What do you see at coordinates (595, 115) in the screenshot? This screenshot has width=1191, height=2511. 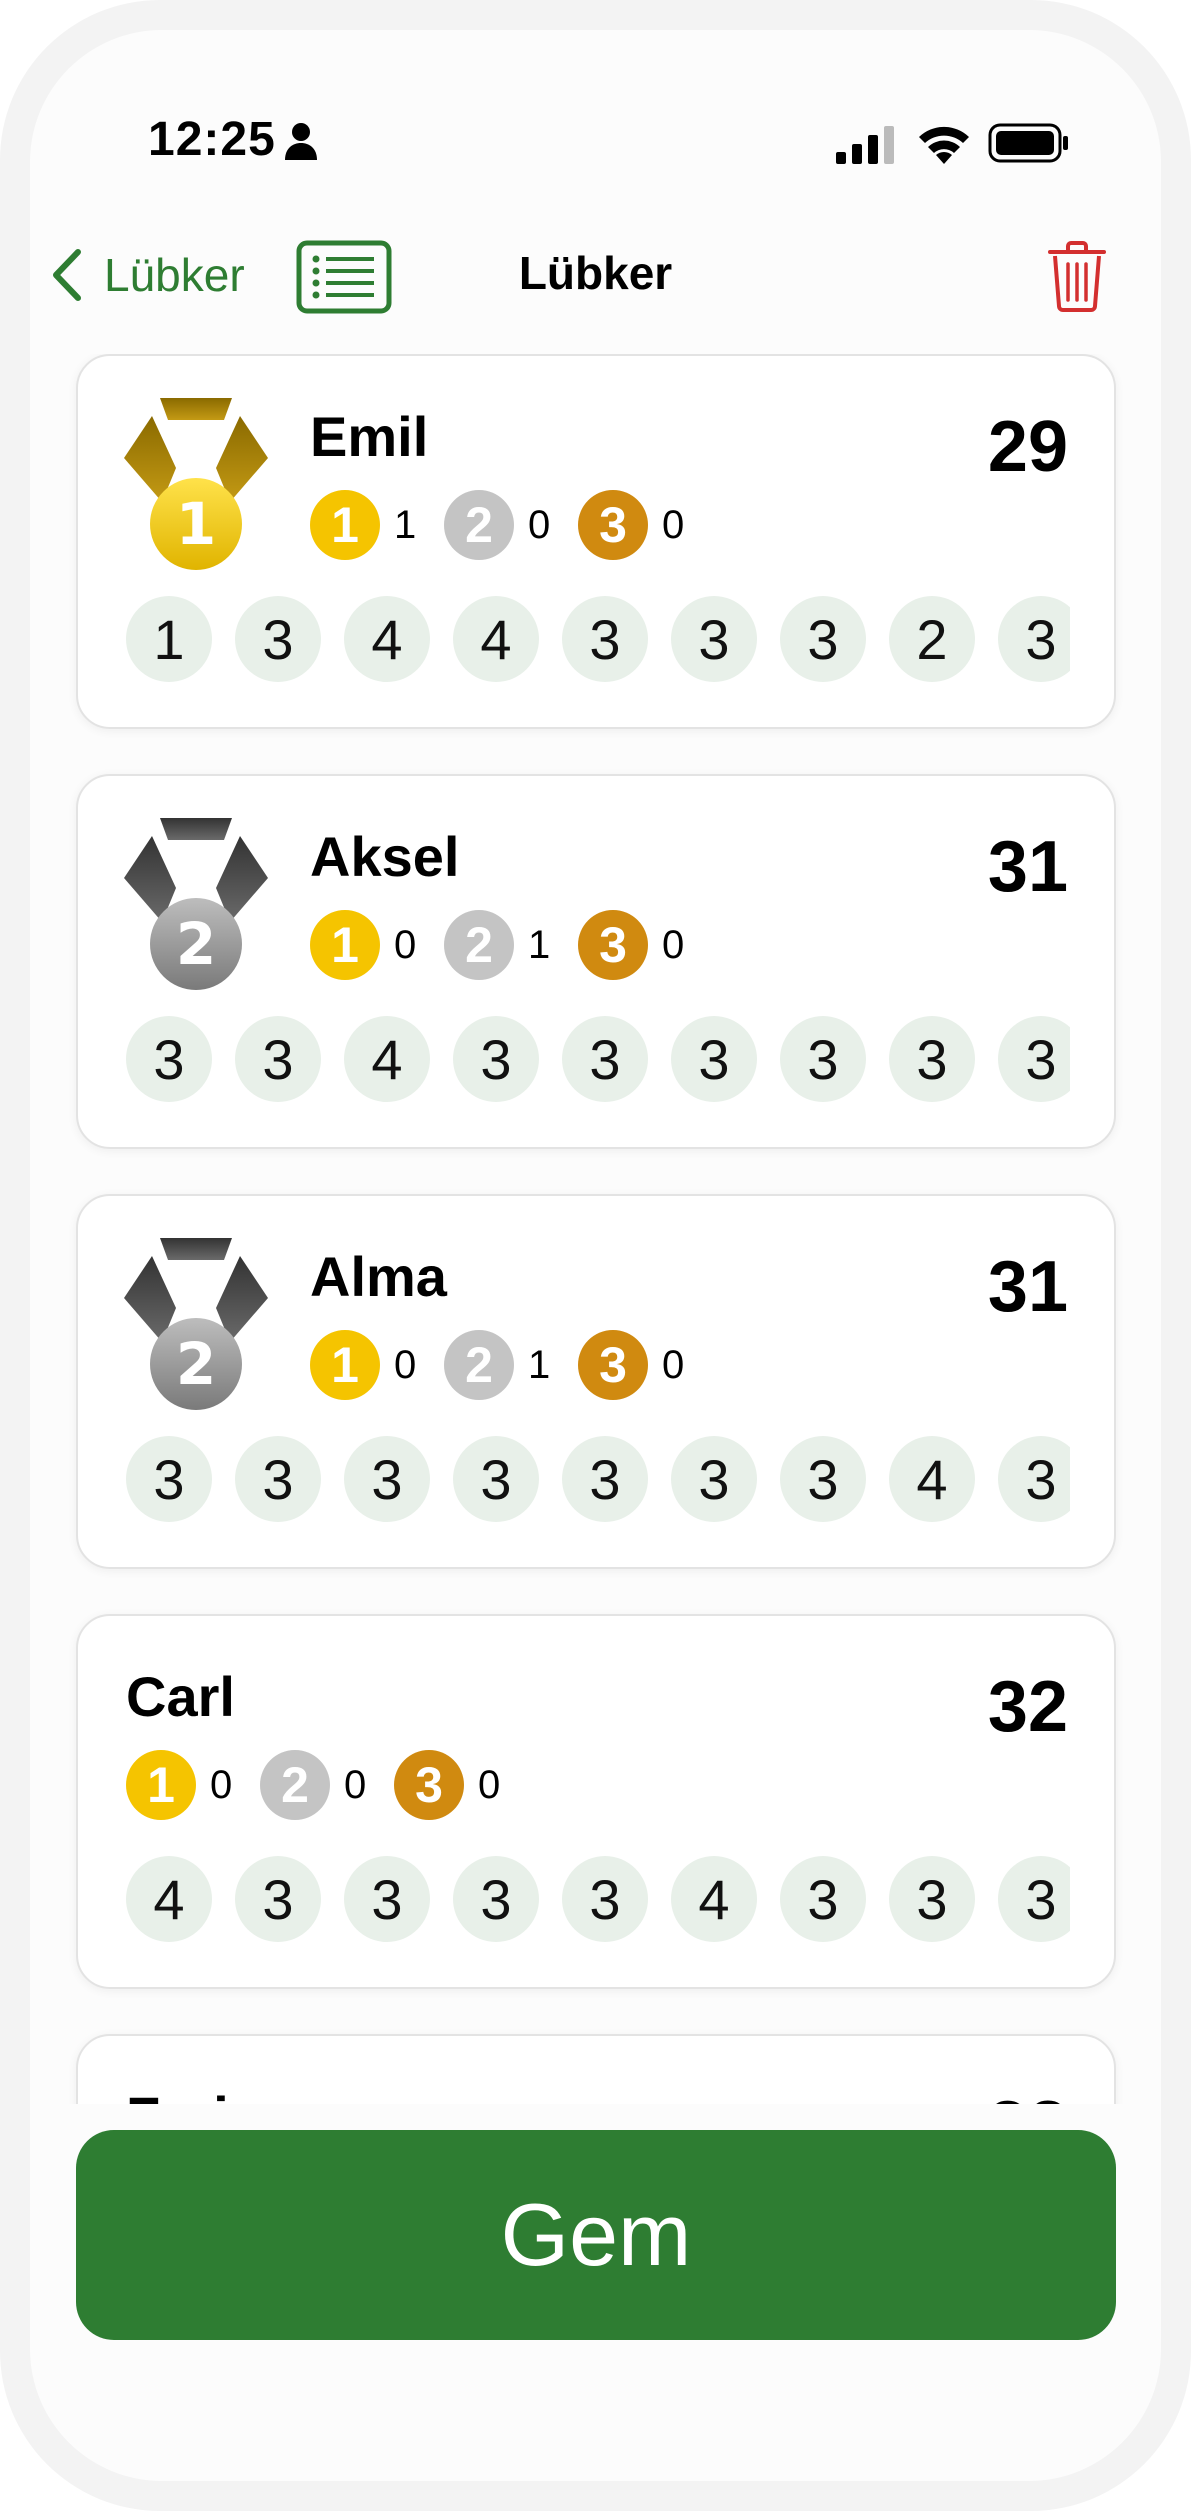 I see `status-bar: 12:25` at bounding box center [595, 115].